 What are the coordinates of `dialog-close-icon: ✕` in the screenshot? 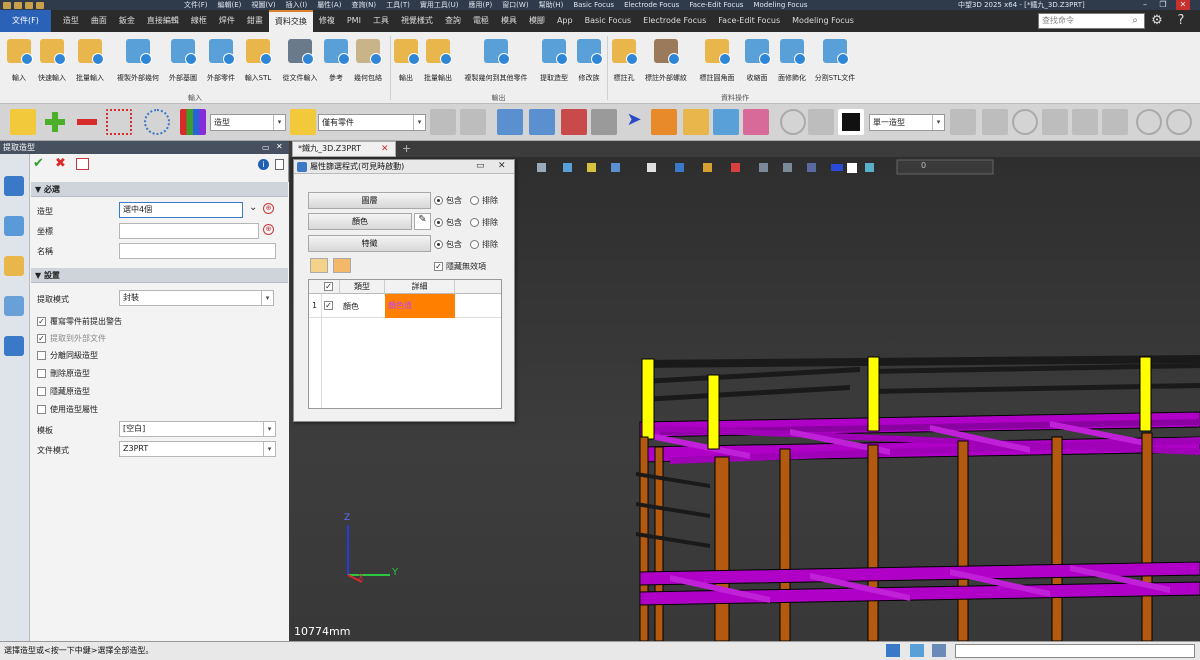 It's located at (502, 166).